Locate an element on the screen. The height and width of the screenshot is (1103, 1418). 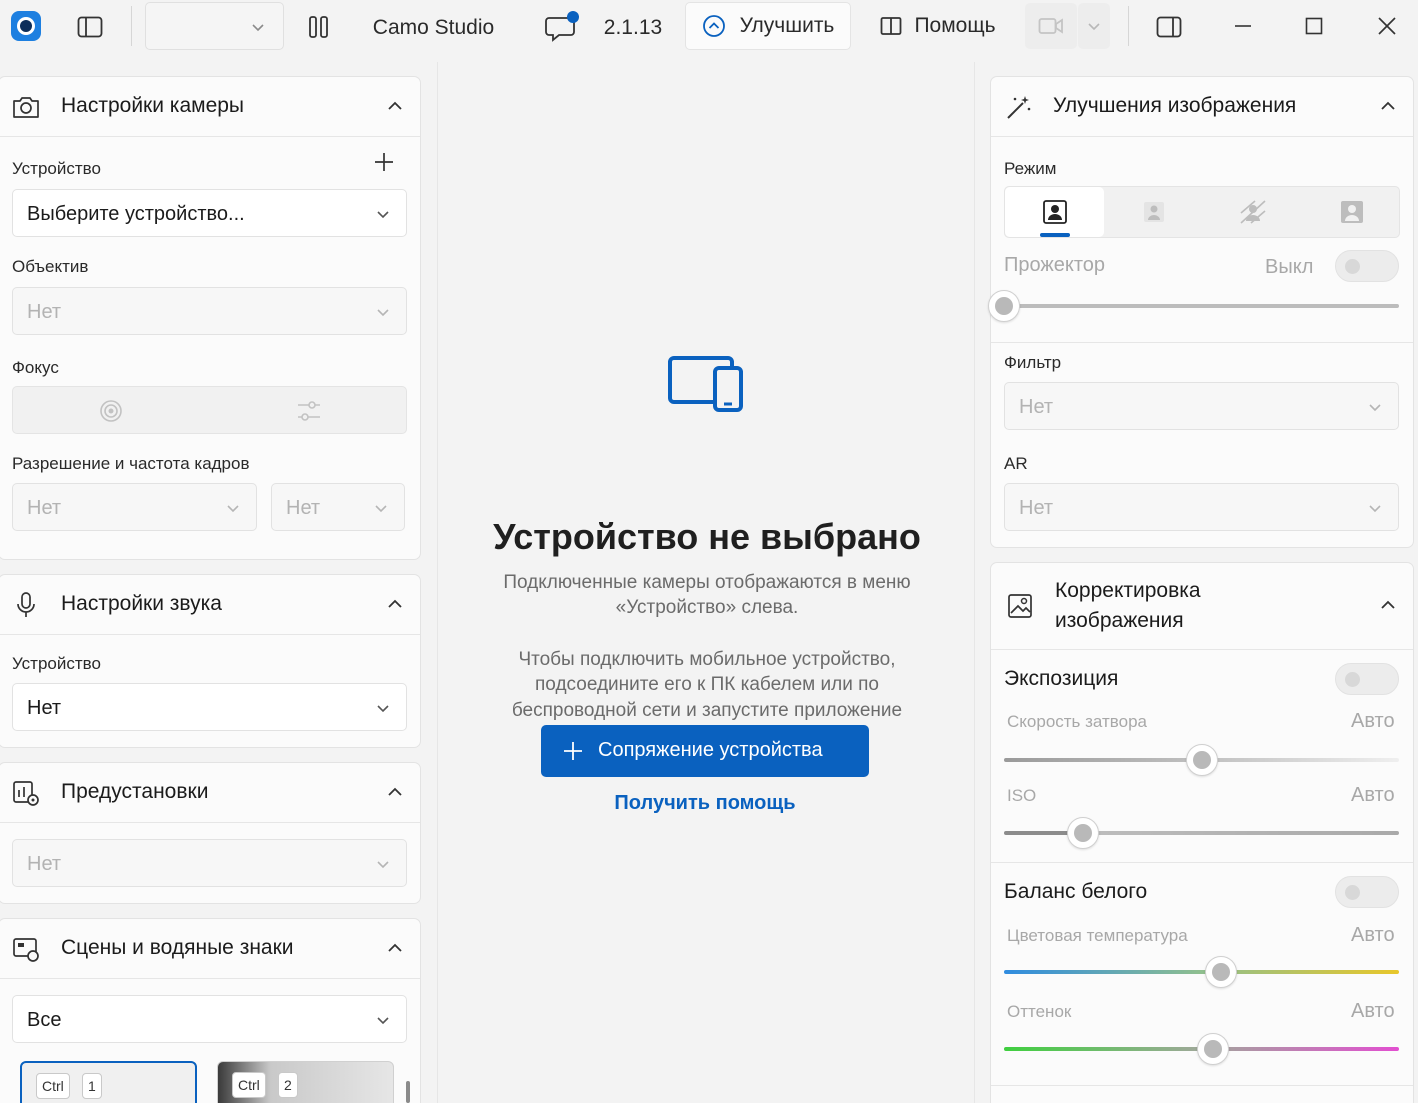
resolution-value: Нет is located at coordinates (44, 508).